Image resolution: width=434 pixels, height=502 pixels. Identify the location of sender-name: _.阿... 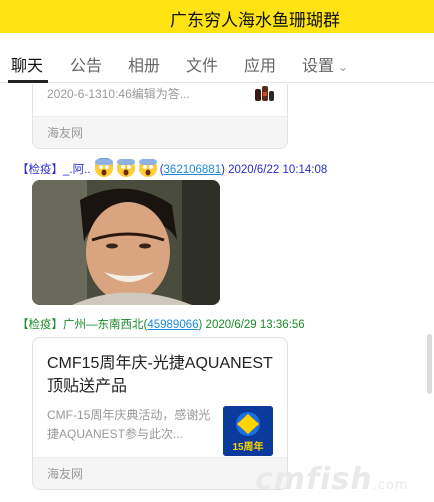
(76, 170).